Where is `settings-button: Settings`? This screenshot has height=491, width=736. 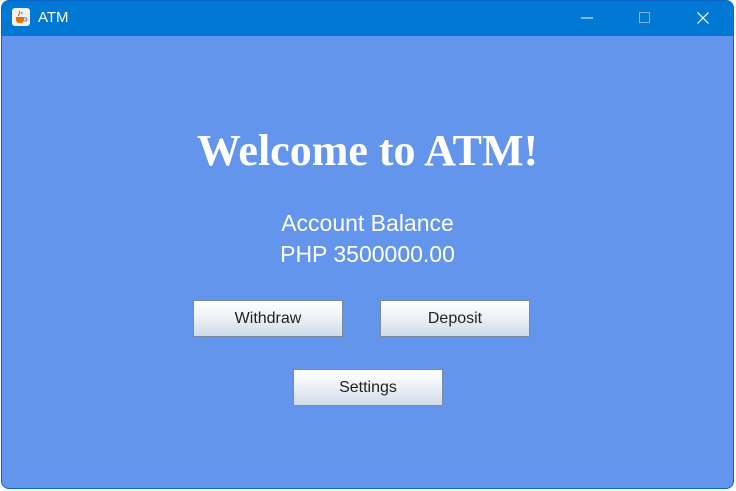 settings-button: Settings is located at coordinates (368, 387).